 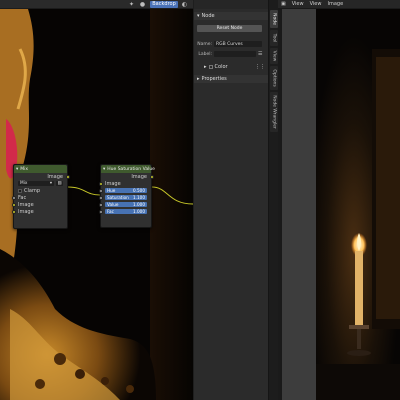 What do you see at coordinates (184, 4) in the screenshot?
I see `overlay-icon: ◐` at bounding box center [184, 4].